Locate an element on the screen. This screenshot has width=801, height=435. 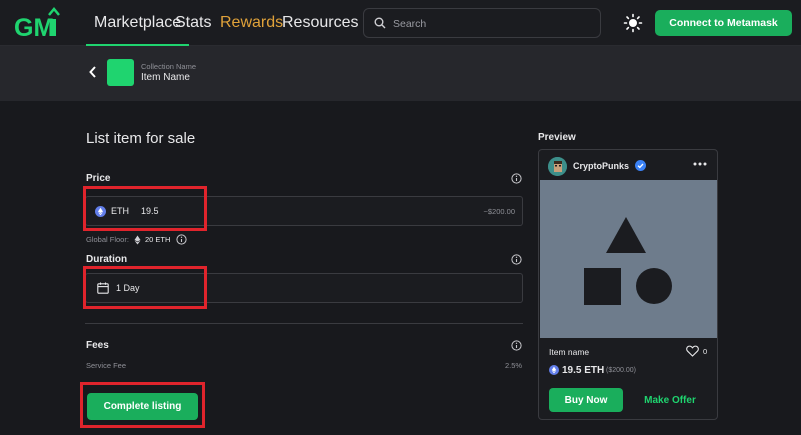
price-label: Price is located at coordinates (98, 178).